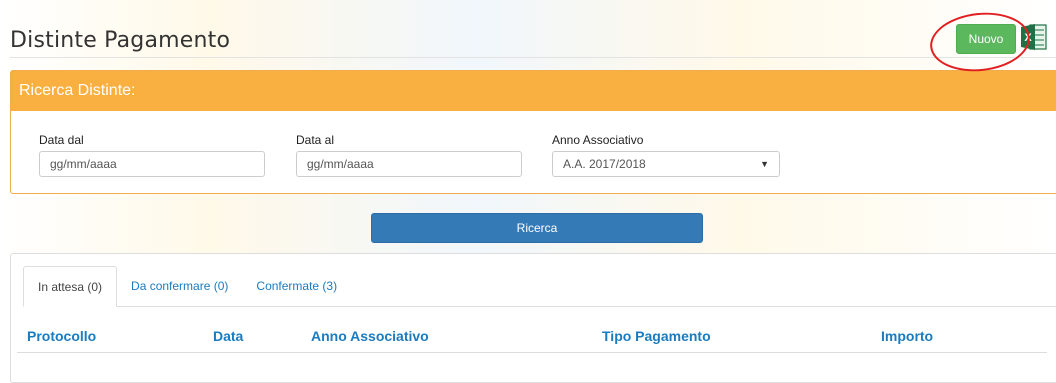  Describe the element at coordinates (656, 336) in the screenshot. I see `column-header-tipo-pagamento: Tipo Pagamento` at that location.